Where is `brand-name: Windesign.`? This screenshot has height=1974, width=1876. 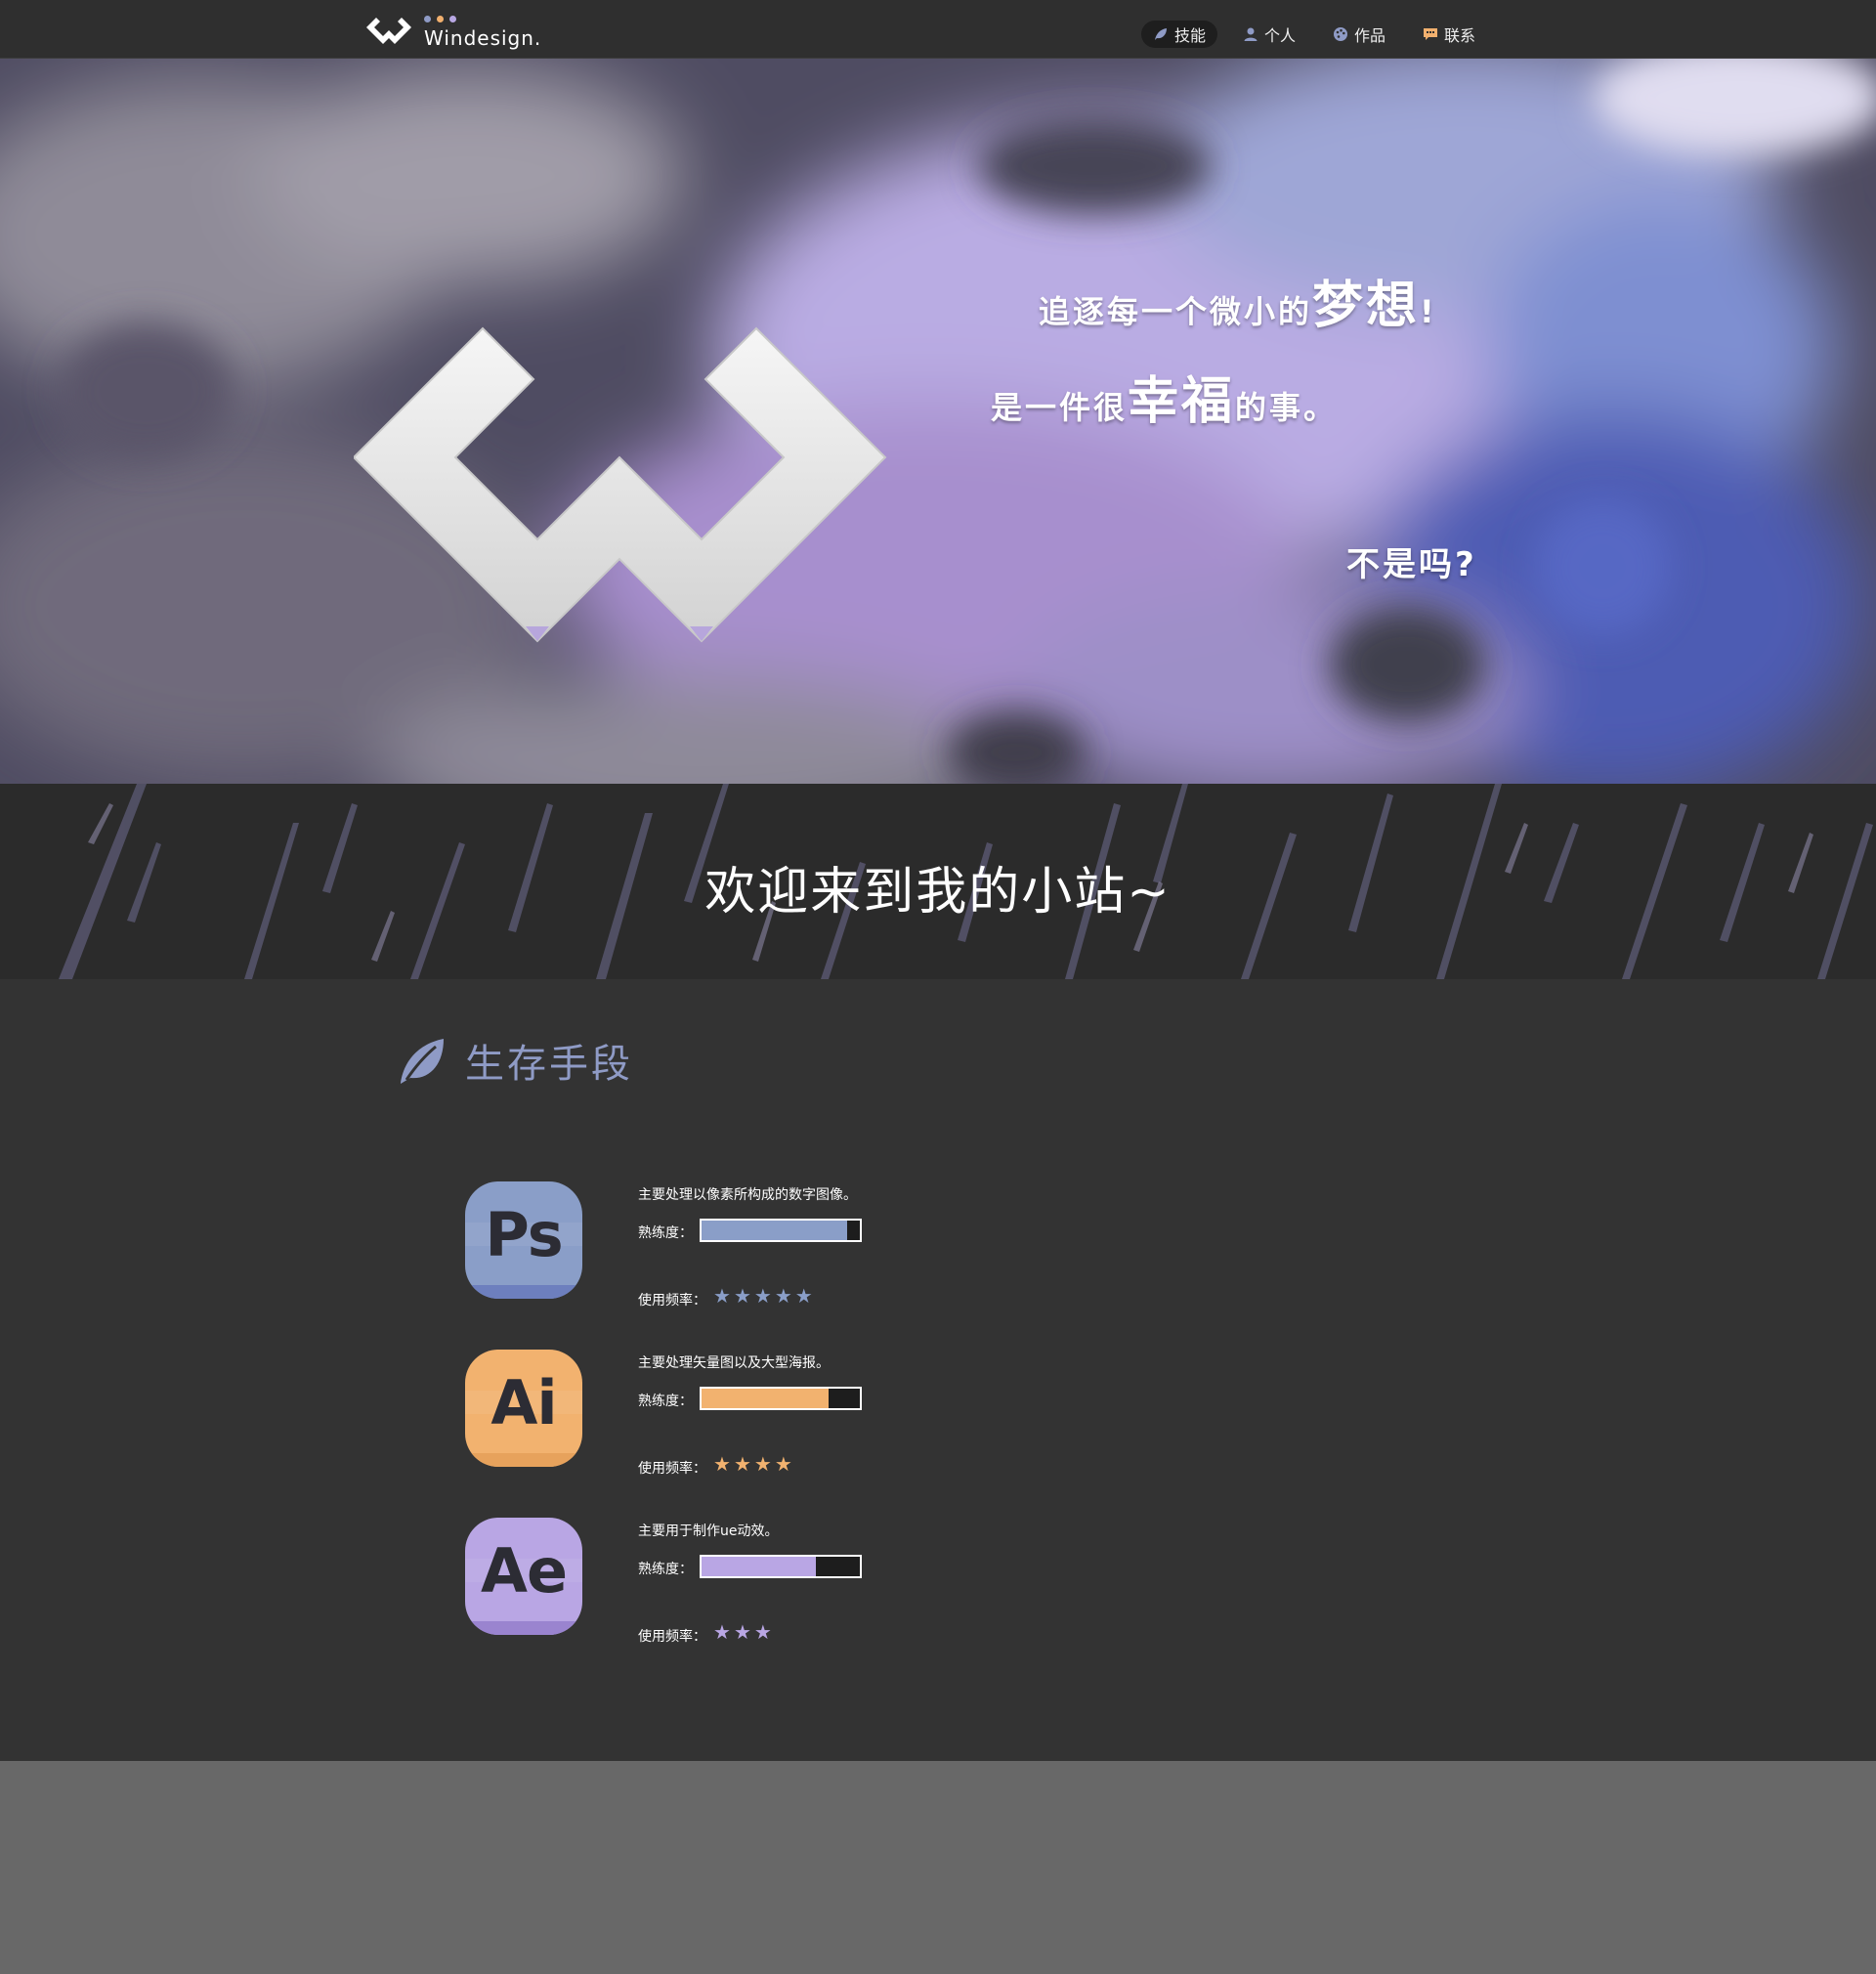 brand-name: Windesign. is located at coordinates (483, 38).